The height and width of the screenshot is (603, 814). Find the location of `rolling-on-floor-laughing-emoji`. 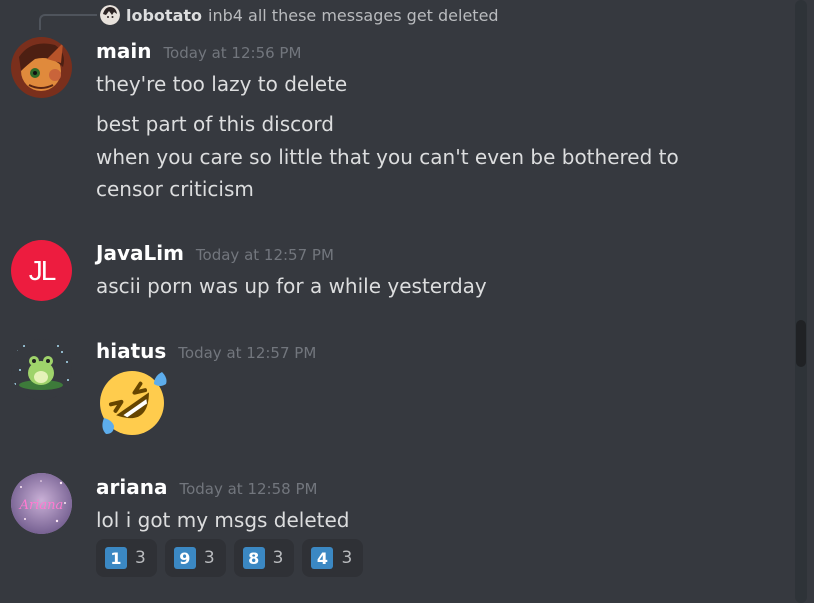

rolling-on-floor-laughing-emoji is located at coordinates (132, 402).